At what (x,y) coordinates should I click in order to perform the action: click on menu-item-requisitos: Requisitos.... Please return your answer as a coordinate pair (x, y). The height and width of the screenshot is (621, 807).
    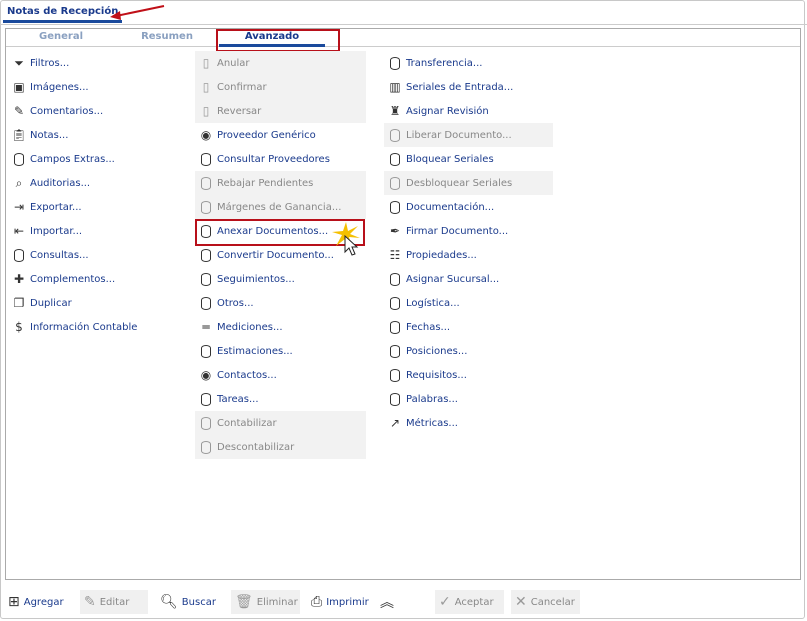
    Looking at the image, I should click on (468, 375).